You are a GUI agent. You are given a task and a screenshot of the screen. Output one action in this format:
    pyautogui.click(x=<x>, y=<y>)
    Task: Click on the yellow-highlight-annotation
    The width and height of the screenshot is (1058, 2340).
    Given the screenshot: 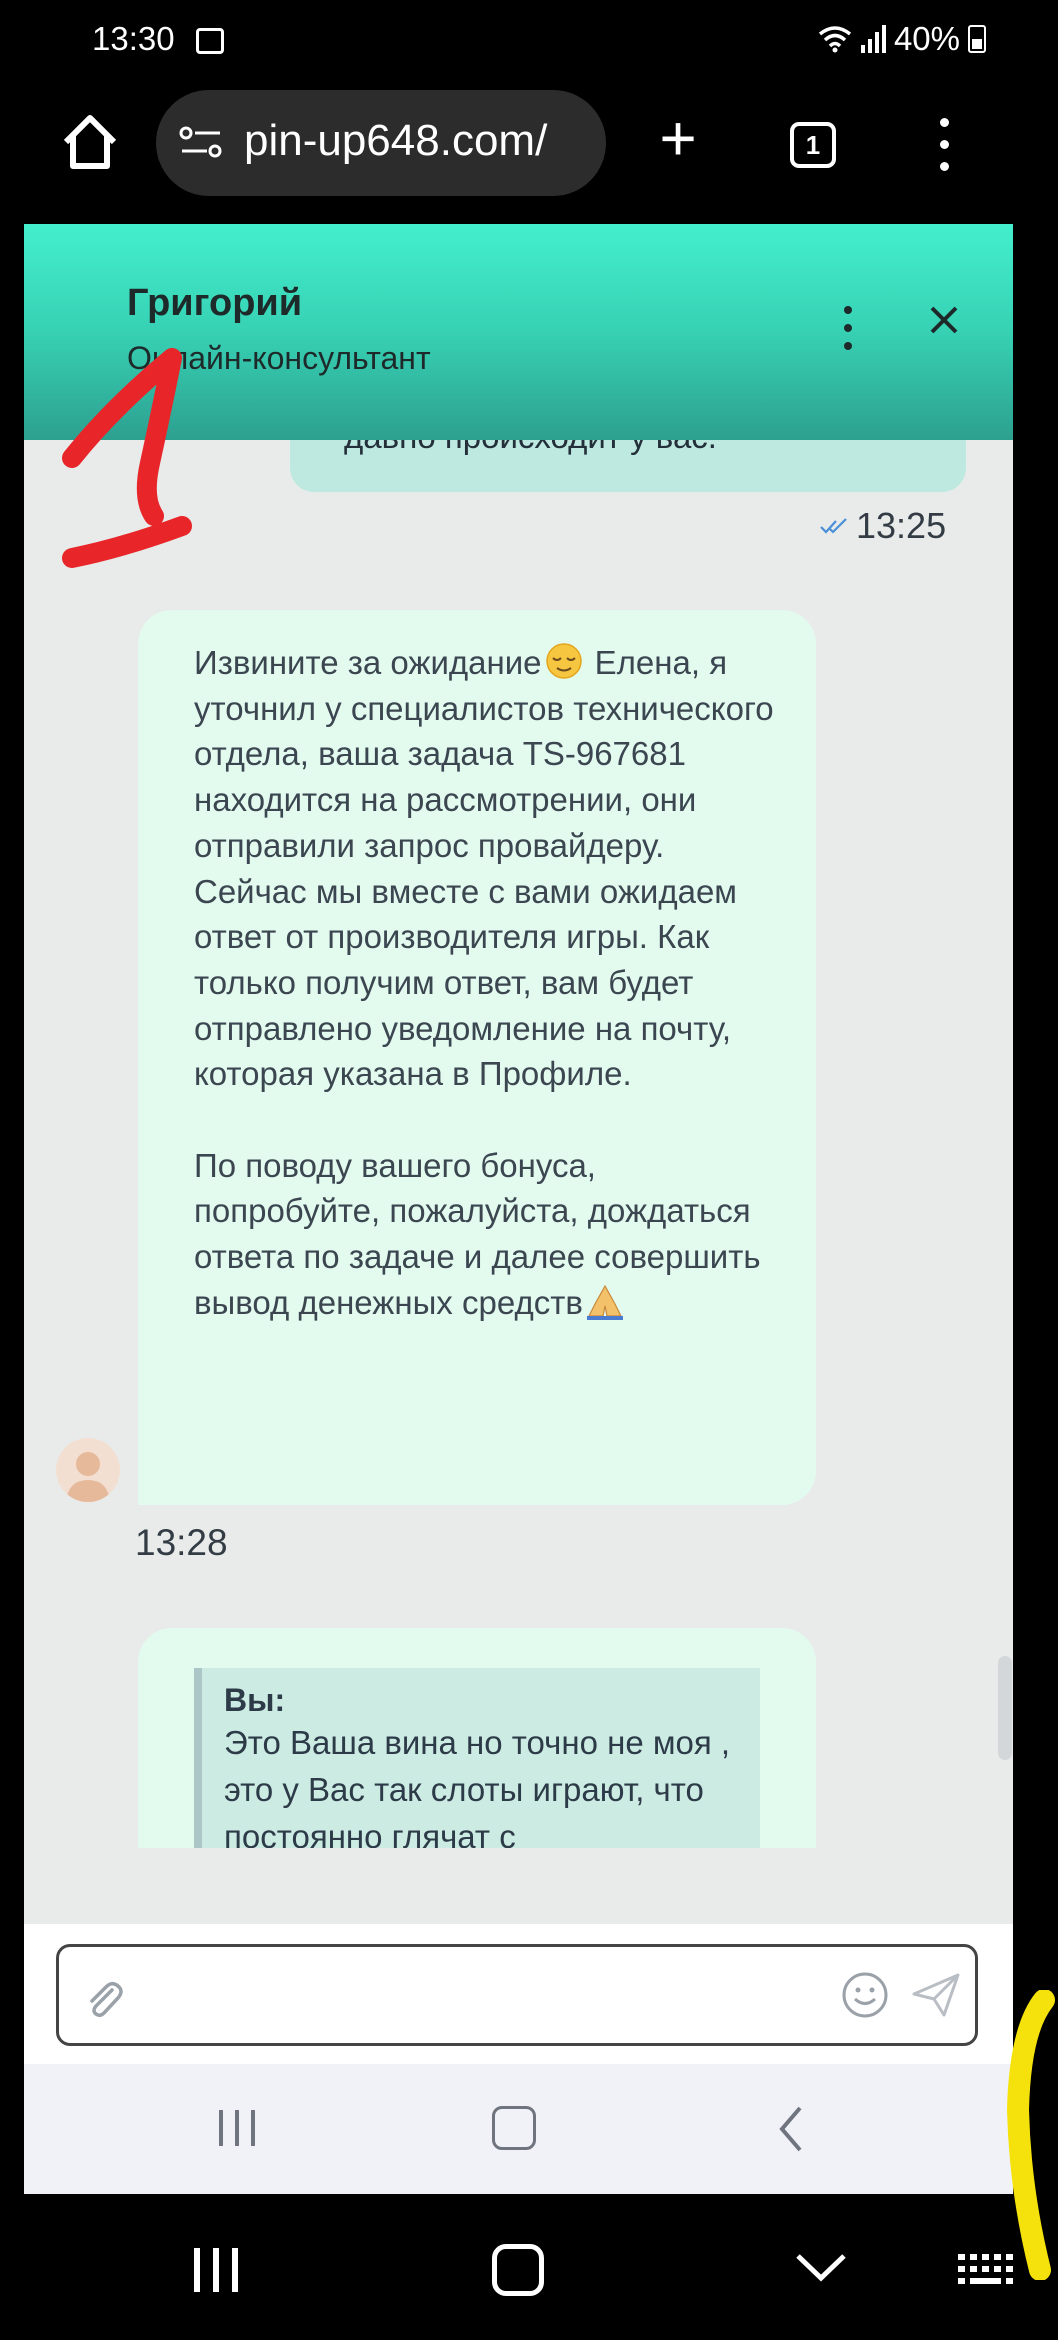 What is the action you would take?
    pyautogui.click(x=1030, y=2135)
    